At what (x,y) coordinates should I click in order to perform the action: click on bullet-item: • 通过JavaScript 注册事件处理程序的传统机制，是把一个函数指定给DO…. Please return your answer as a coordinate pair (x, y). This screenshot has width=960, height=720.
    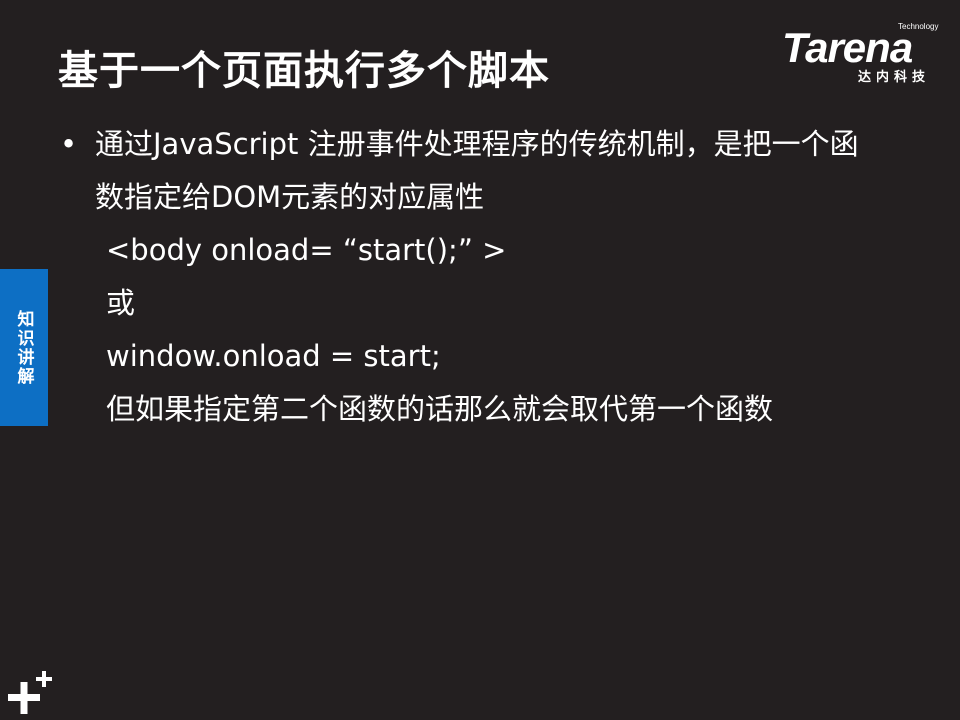
    Looking at the image, I should click on (490, 171).